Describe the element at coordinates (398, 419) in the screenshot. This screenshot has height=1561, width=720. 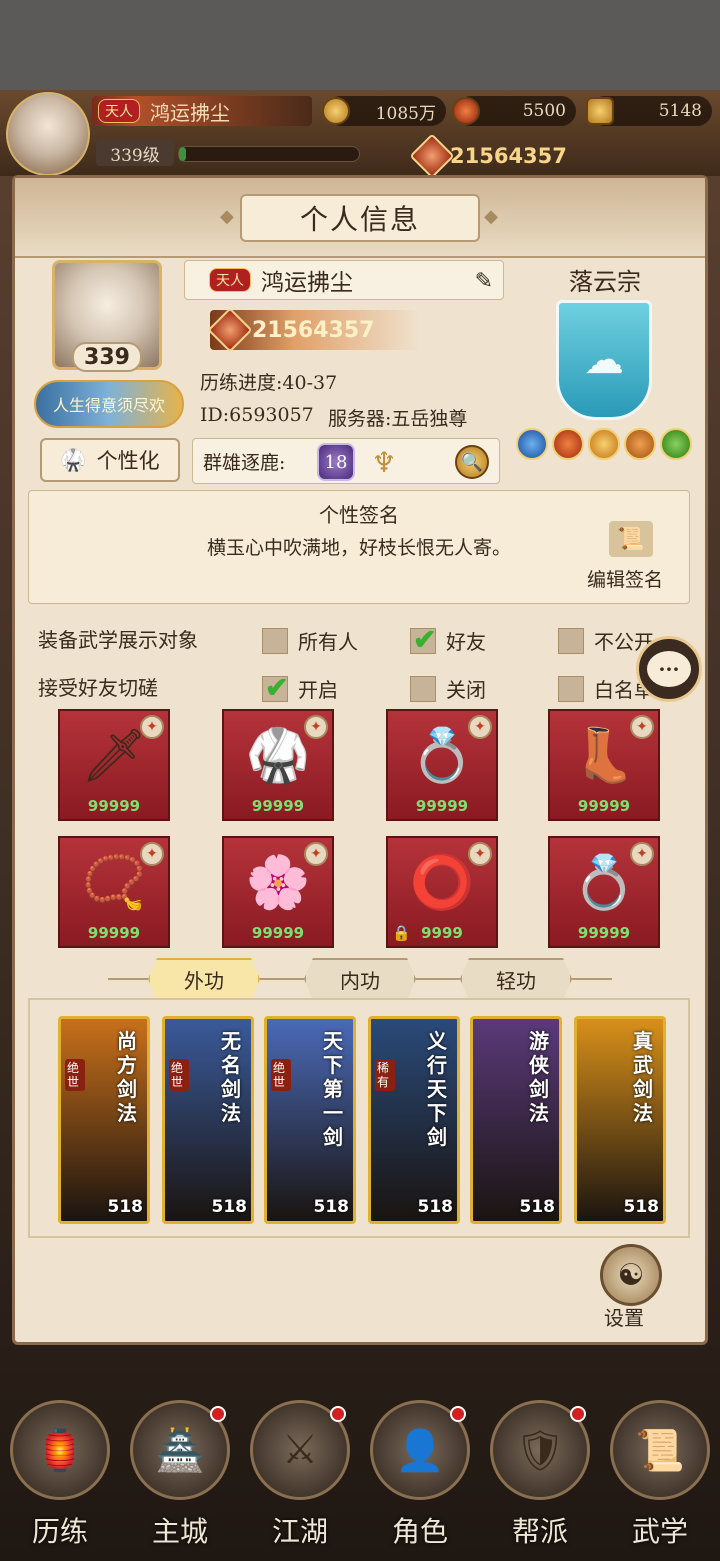
I see `server-name: 服务器:五岳独尊` at that location.